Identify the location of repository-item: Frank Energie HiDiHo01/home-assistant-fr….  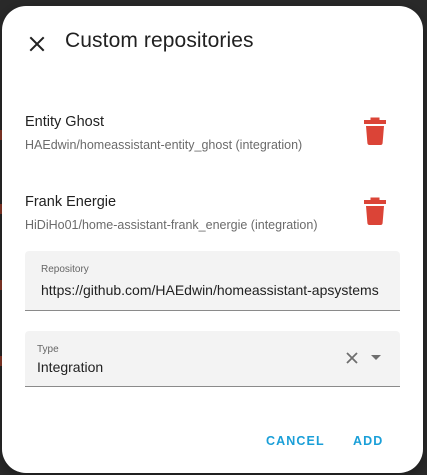
(215, 213).